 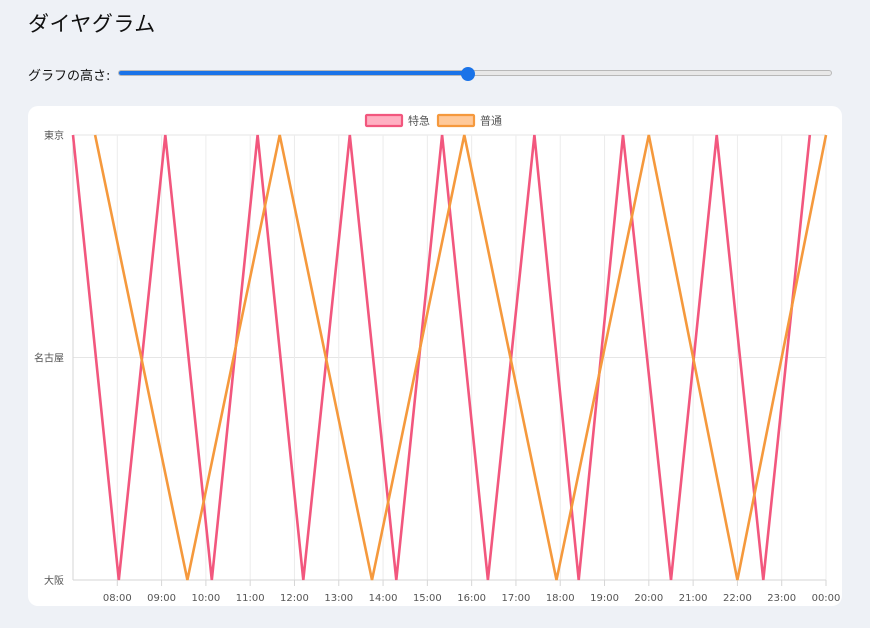 I want to click on x-tick-label: 16:00, so click(x=471, y=598).